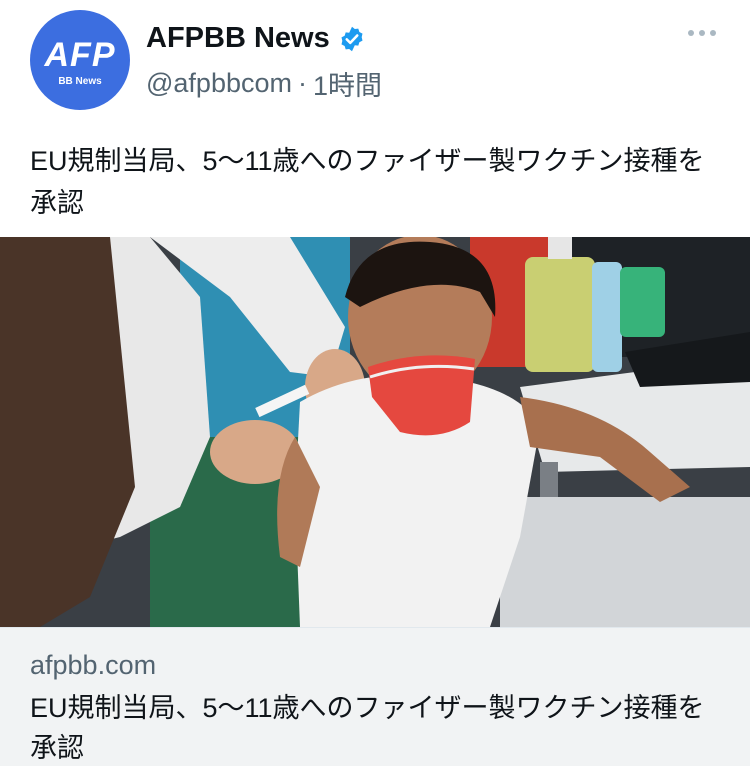 This screenshot has width=750, height=766. What do you see at coordinates (347, 83) in the screenshot?
I see `timestamp: 1時間` at bounding box center [347, 83].